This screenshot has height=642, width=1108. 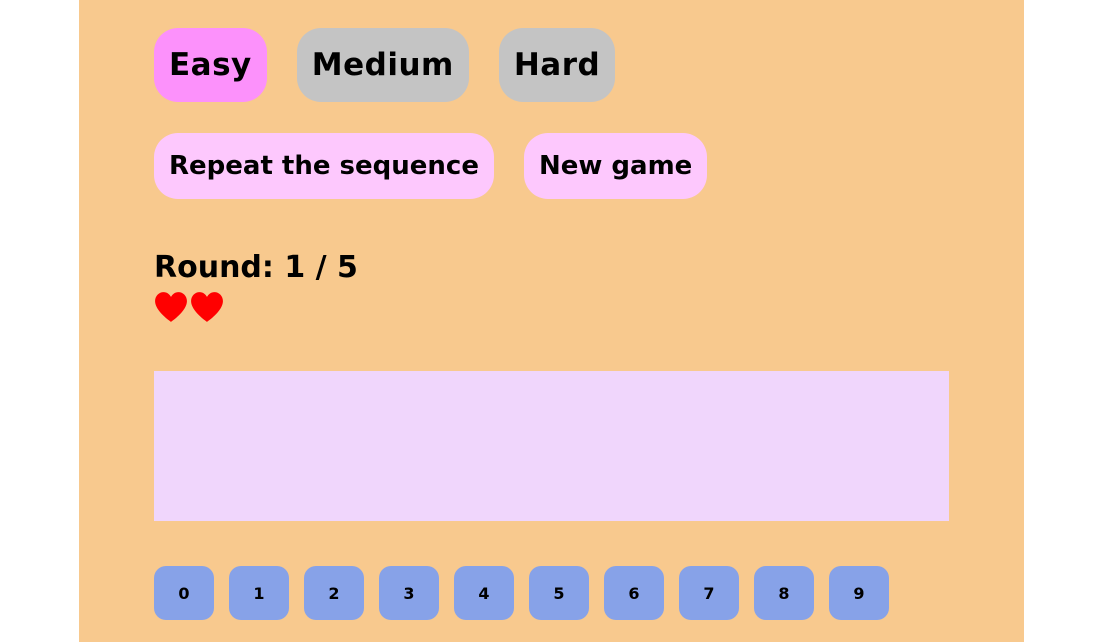 I want to click on new-game-button: New game, so click(x=615, y=166).